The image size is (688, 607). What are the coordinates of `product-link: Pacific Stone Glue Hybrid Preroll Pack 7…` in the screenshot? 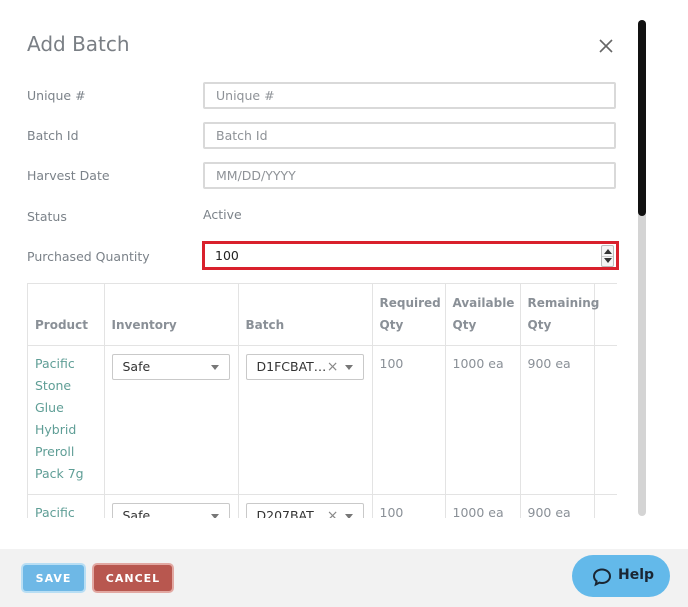 It's located at (66, 420).